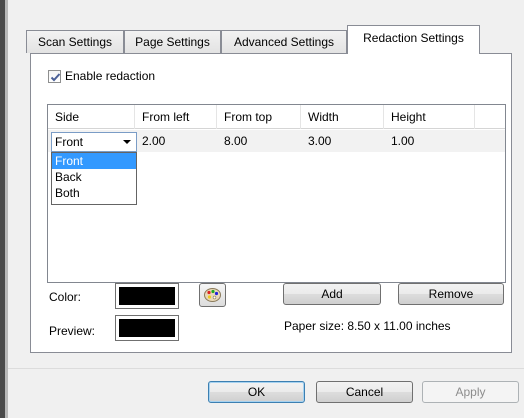 This screenshot has width=524, height=418. I want to click on apply-button: Apply, so click(470, 392).